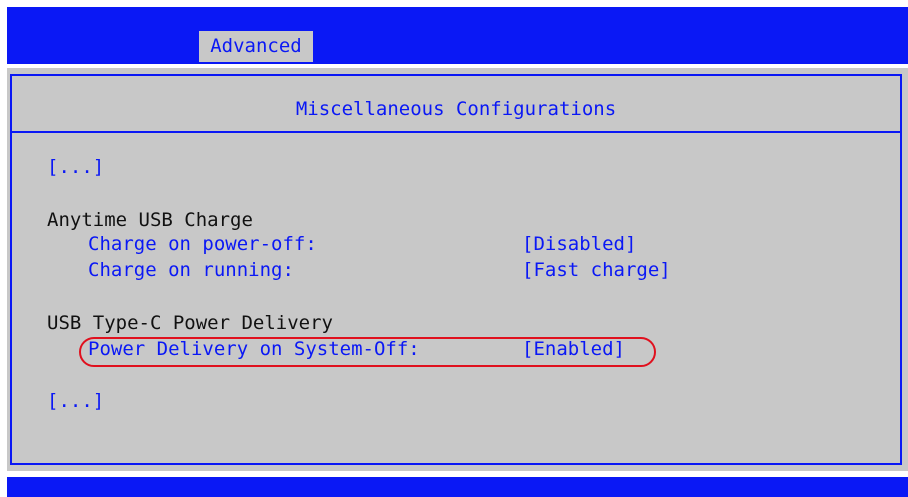 Image resolution: width=908 pixels, height=497 pixels. What do you see at coordinates (256, 46) in the screenshot?
I see `tab-advanced: Advanced` at bounding box center [256, 46].